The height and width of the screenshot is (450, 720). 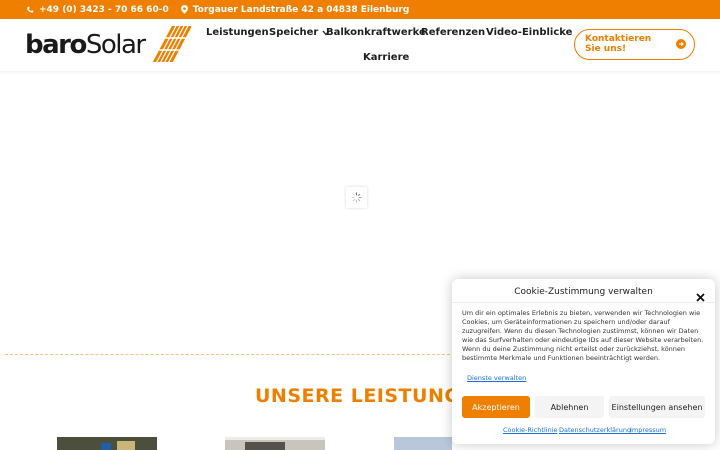 I want to click on cookie-dialog-title: Cookie-Zustimmung verwalten, so click(x=583, y=292).